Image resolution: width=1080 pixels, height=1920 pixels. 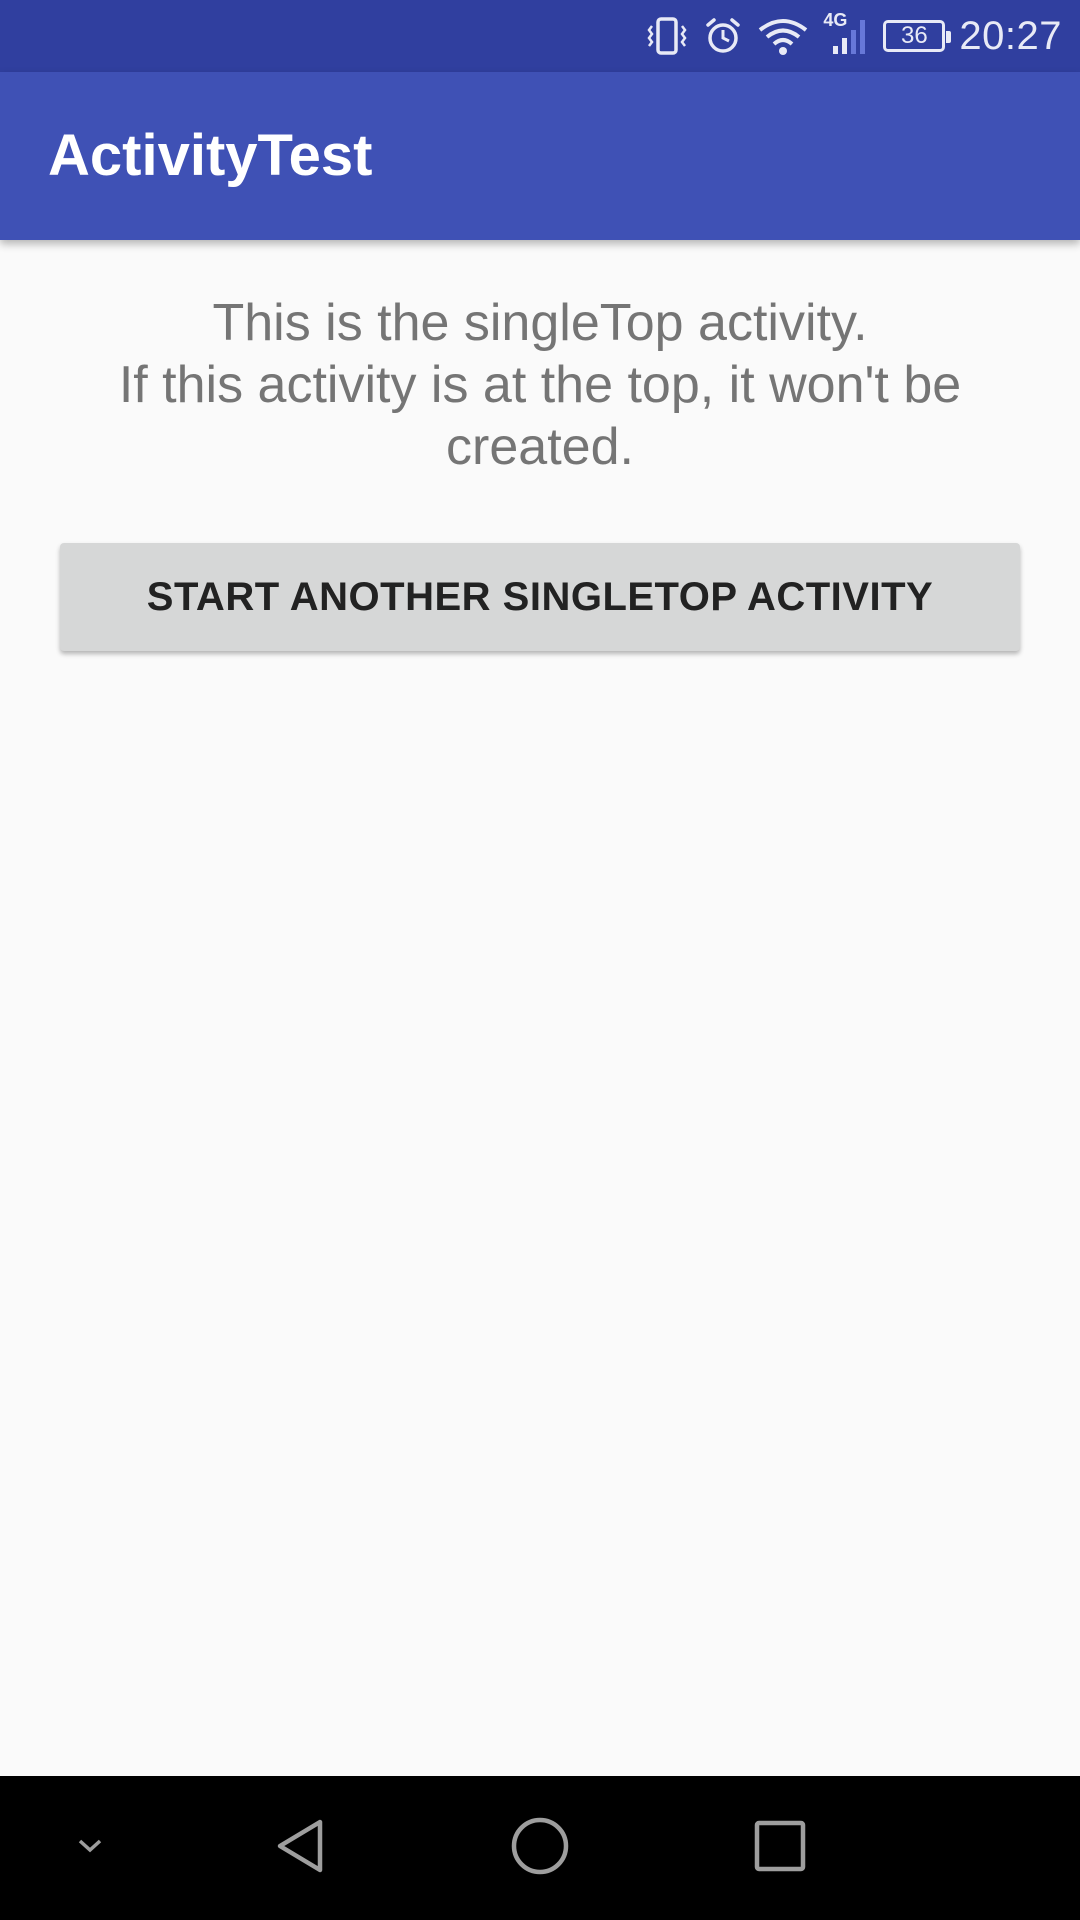 I want to click on message-line: This is the singleTop activity., so click(x=540, y=323).